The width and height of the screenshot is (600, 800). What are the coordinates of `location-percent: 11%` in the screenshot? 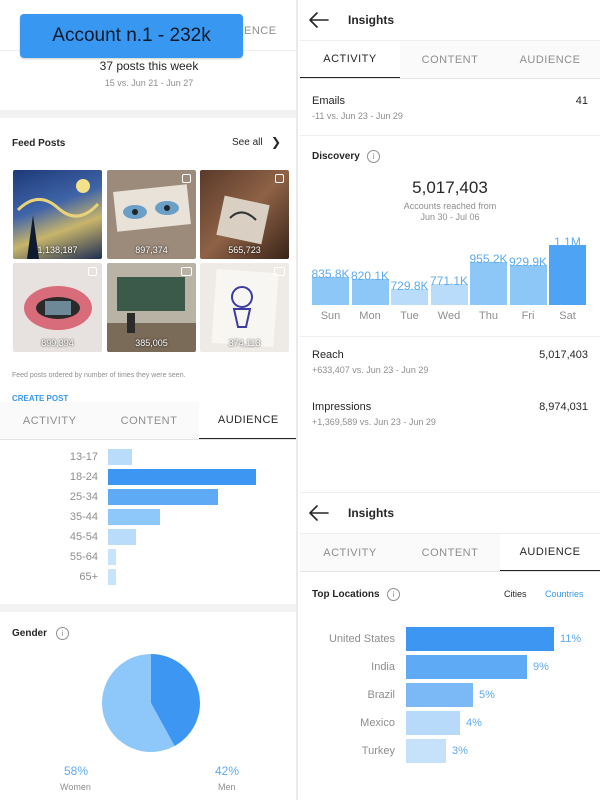 It's located at (571, 639).